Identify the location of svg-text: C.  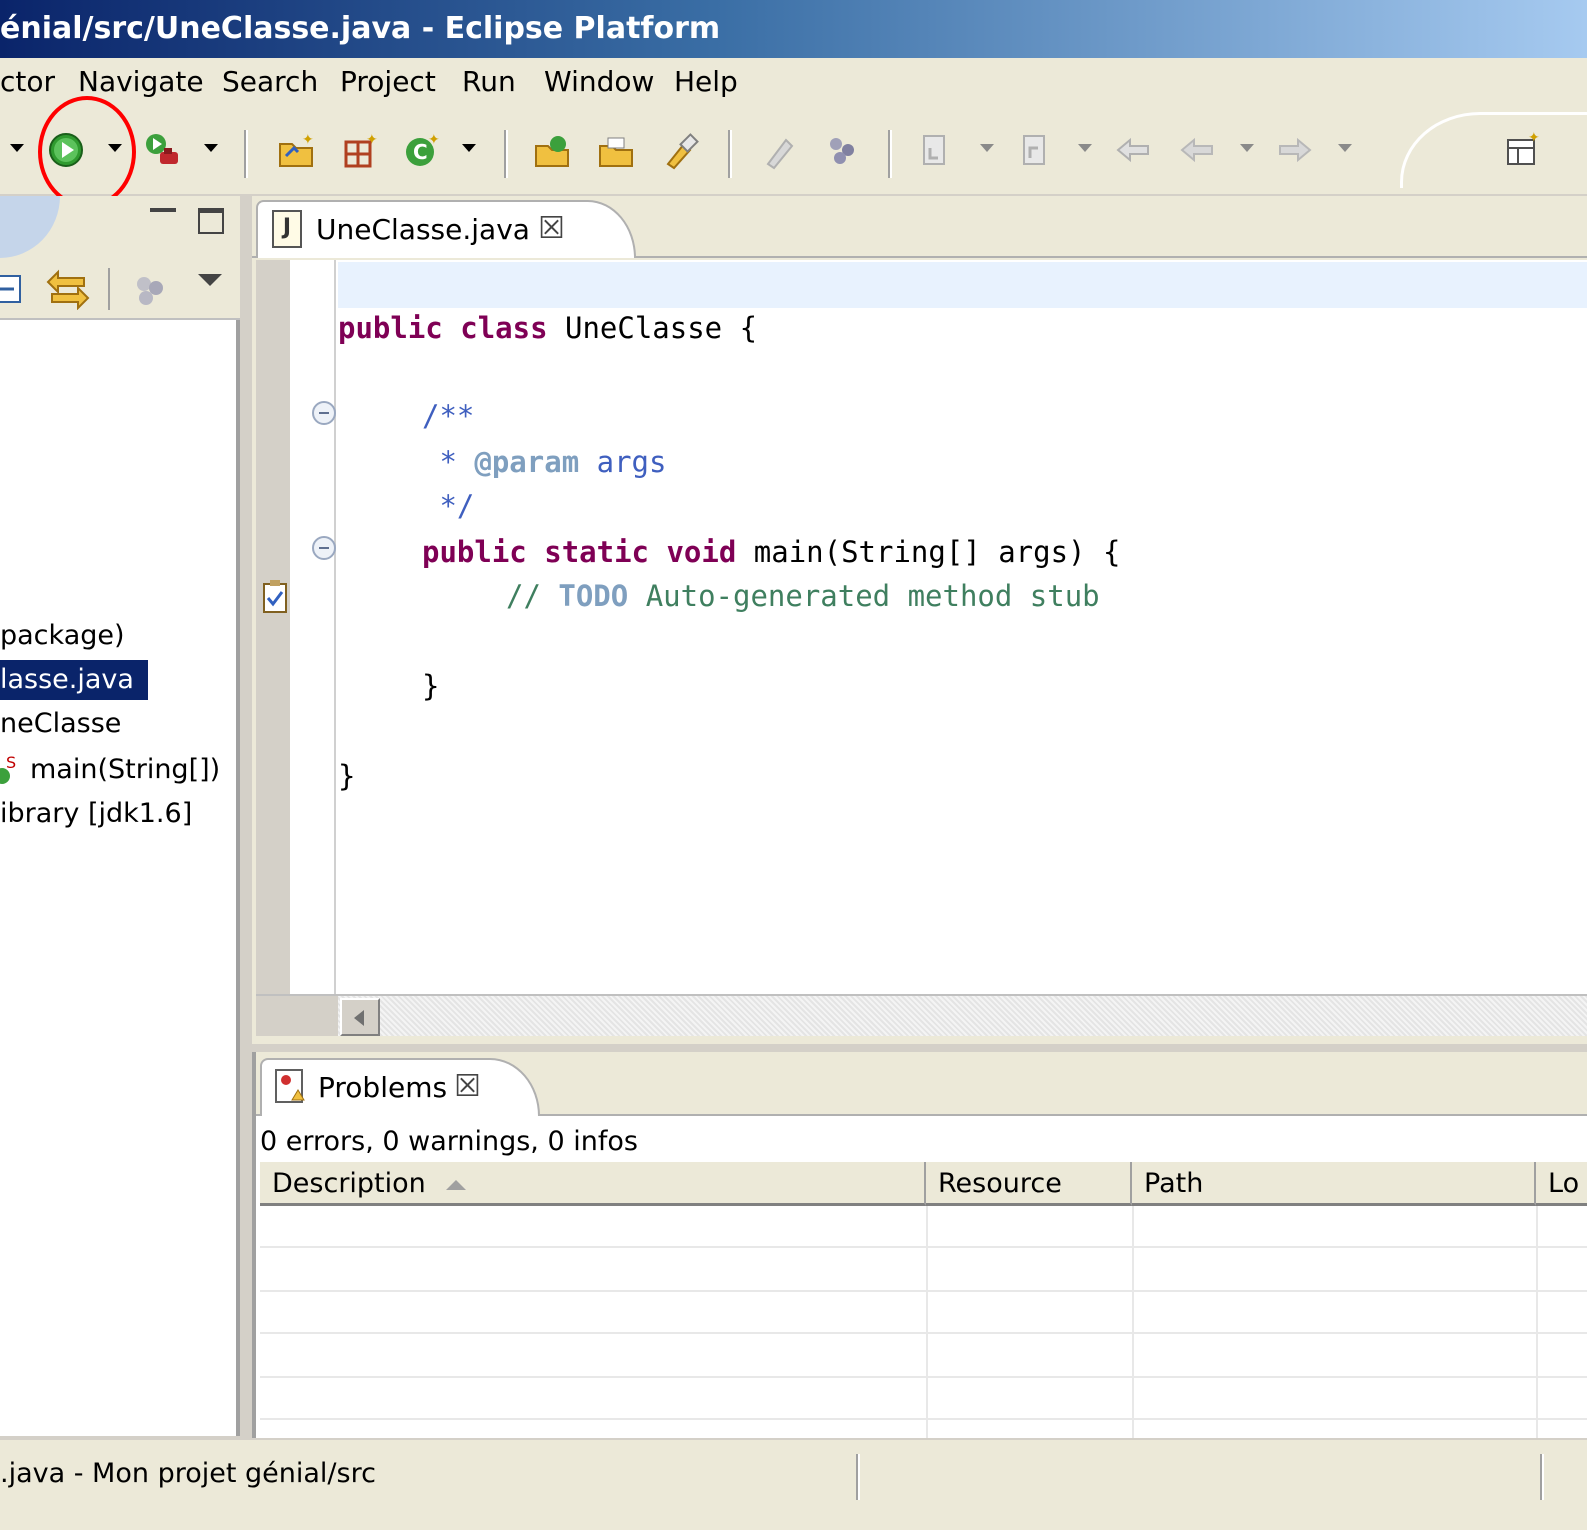
(420, 152).